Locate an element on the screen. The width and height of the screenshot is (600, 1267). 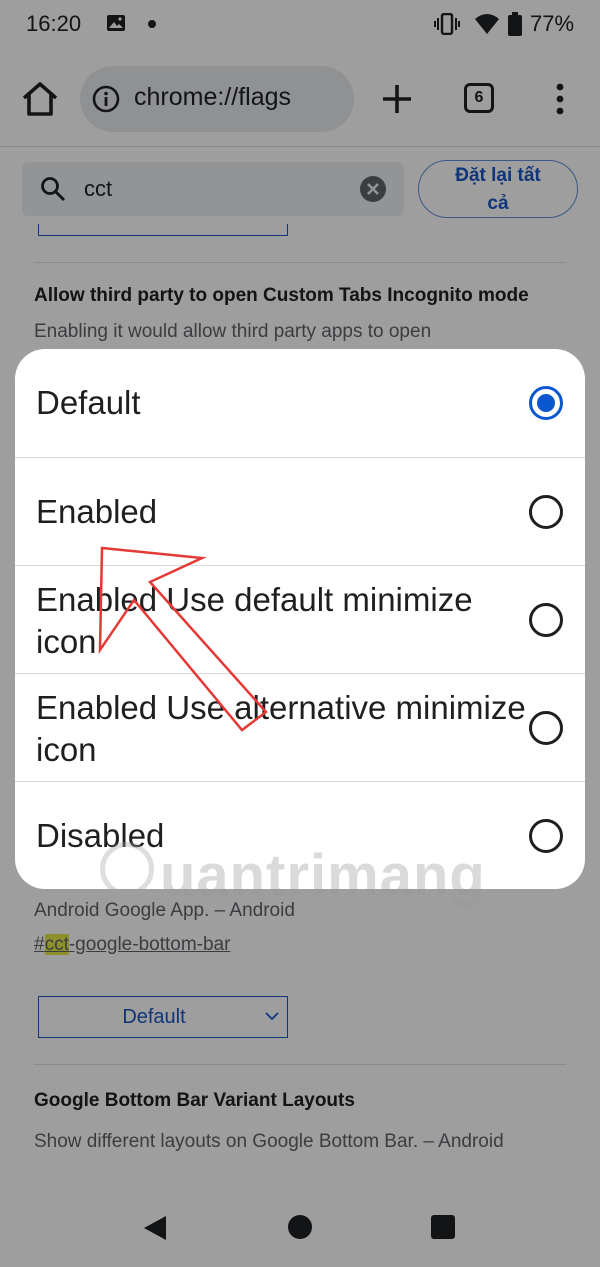
option-label: Enabled is located at coordinates (97, 511).